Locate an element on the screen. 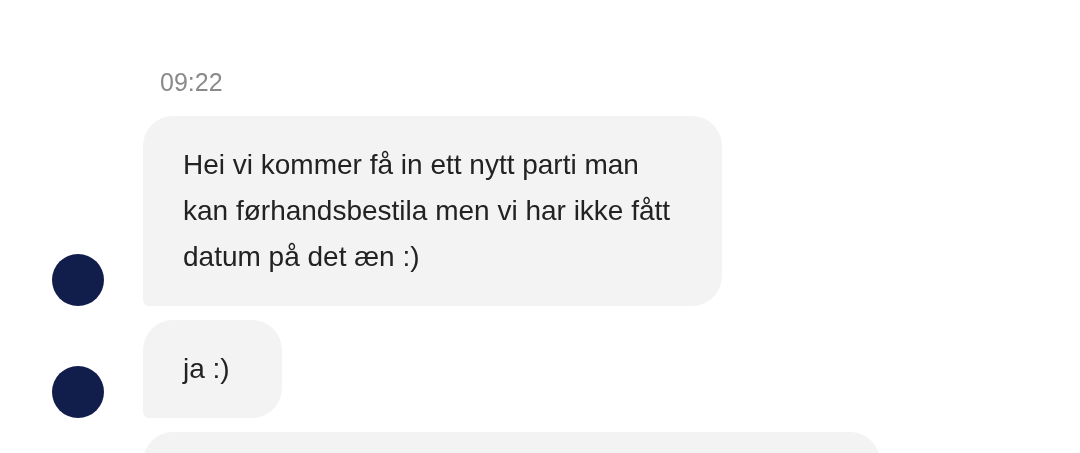 Image resolution: width=1080 pixels, height=453 pixels. message-timestamp: 09:22 is located at coordinates (191, 82).